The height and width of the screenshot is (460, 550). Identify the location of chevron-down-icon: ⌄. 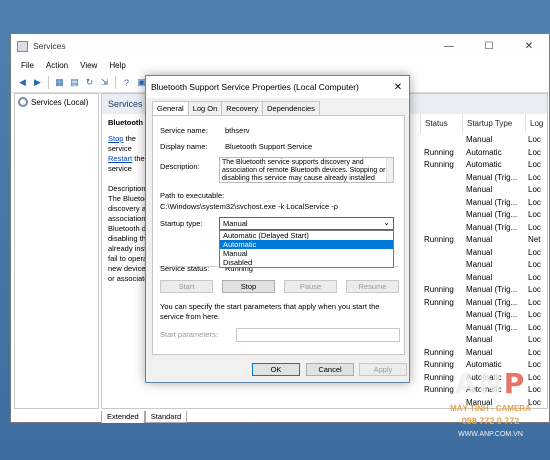
(386, 222).